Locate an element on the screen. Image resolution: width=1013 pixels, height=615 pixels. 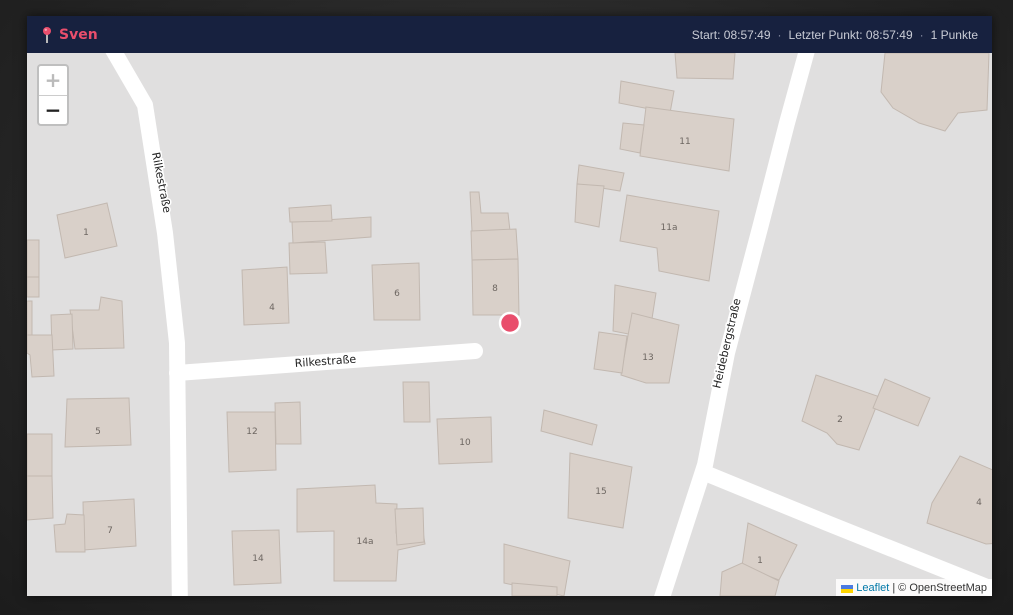
house-number: 11 is located at coordinates (684, 142).